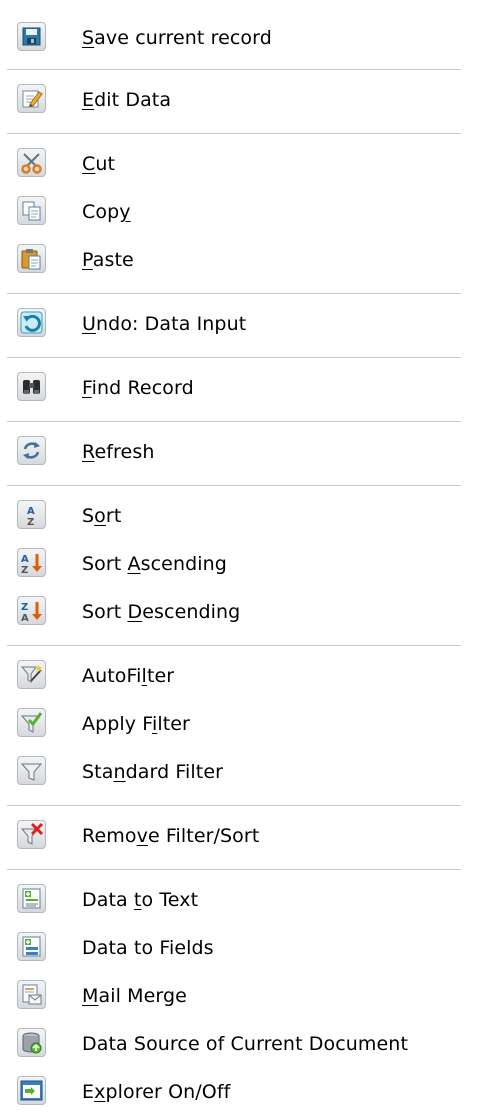 The image size is (477, 1115). What do you see at coordinates (31, 722) in the screenshot?
I see `apply-filter-icon` at bounding box center [31, 722].